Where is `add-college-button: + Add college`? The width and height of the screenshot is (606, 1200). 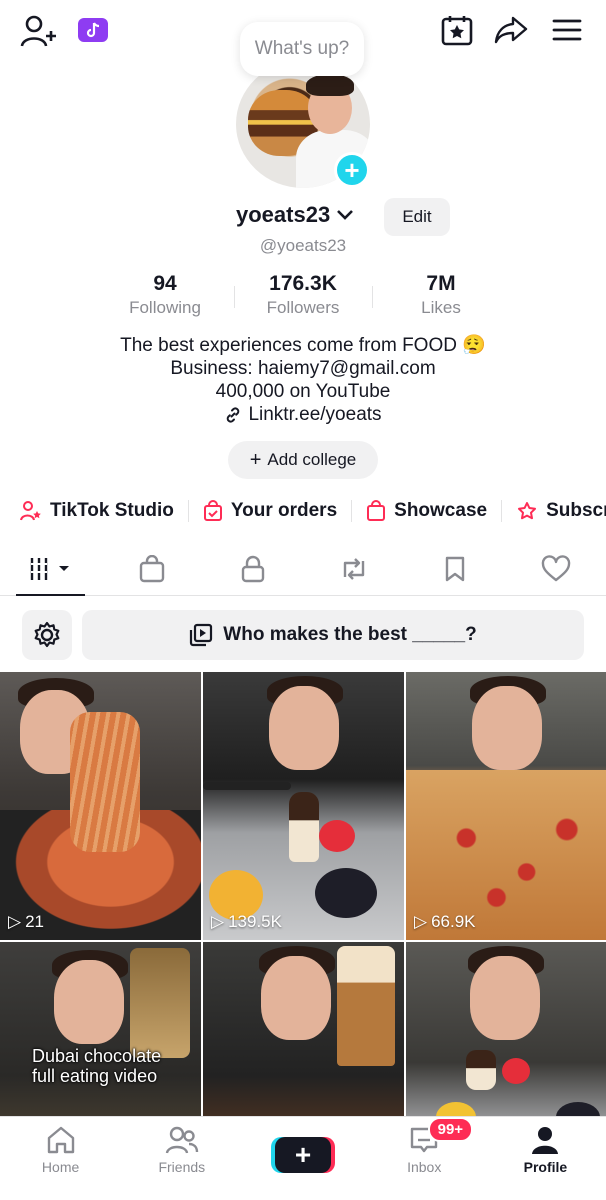
add-college-button: + Add college is located at coordinates (303, 460).